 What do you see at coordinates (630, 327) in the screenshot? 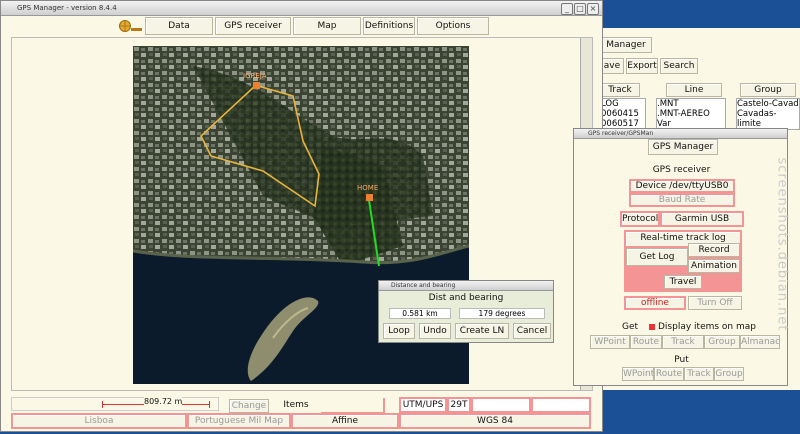
I see `get-label: Get` at bounding box center [630, 327].